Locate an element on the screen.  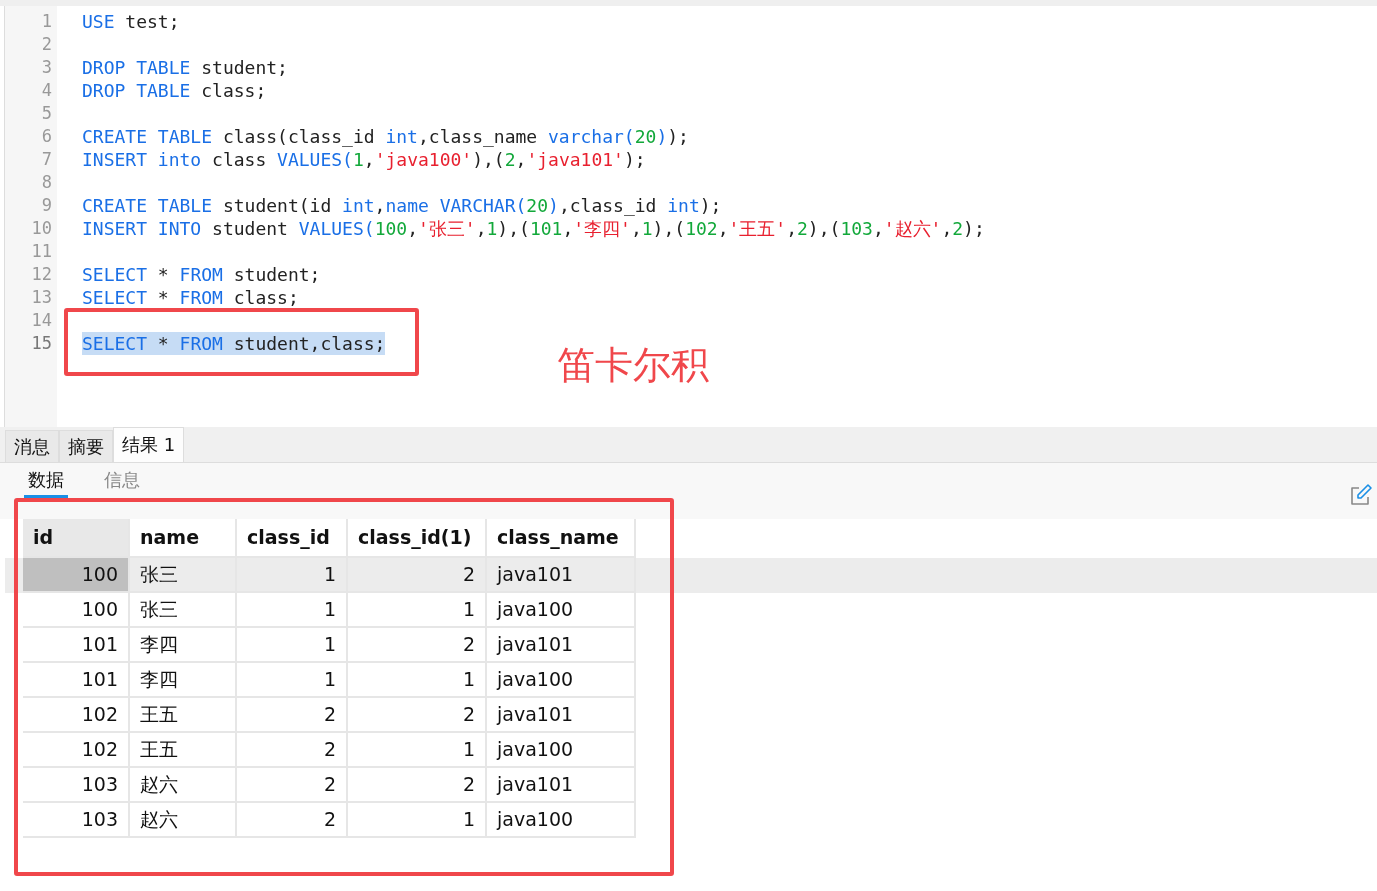
line-number: 1 is located at coordinates (46, 21).